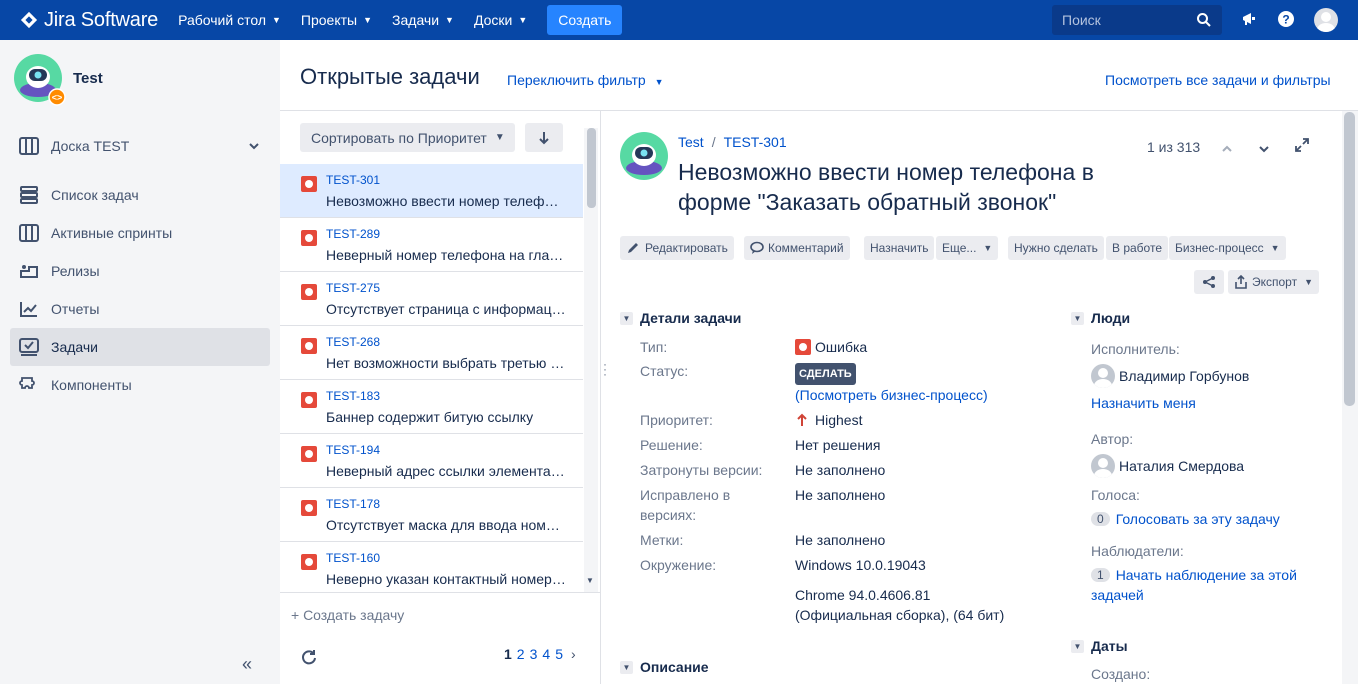 The image size is (1358, 684). What do you see at coordinates (677, 248) in the screenshot?
I see `edit-button: Редактировать` at bounding box center [677, 248].